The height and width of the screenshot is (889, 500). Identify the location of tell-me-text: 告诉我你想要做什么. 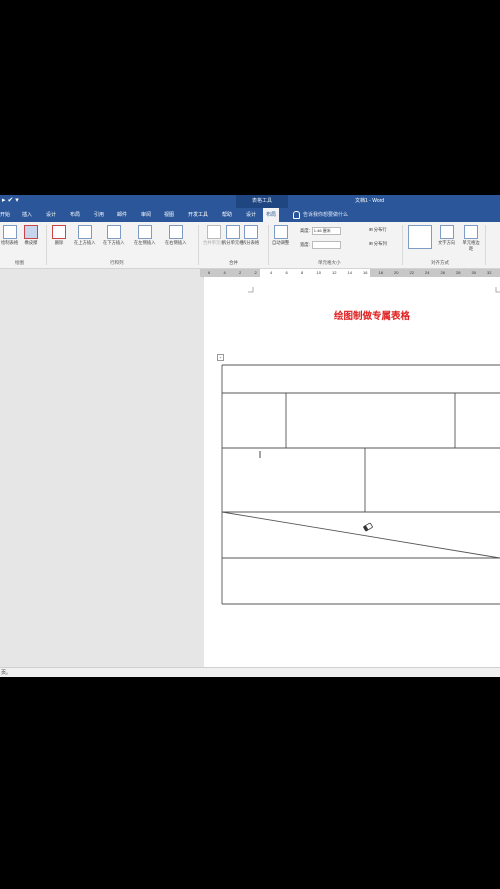
(326, 215).